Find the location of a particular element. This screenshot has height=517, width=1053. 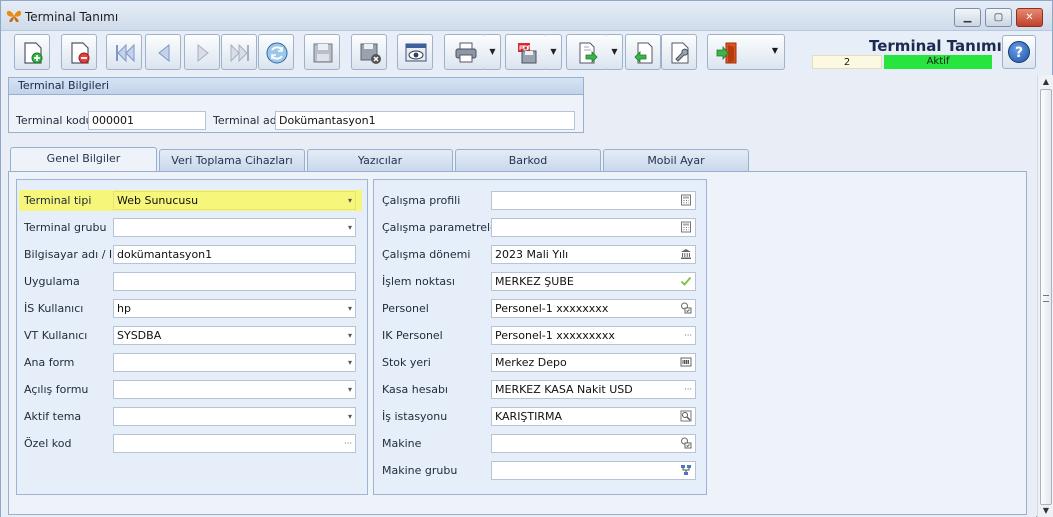

import-icon is located at coordinates (643, 53).